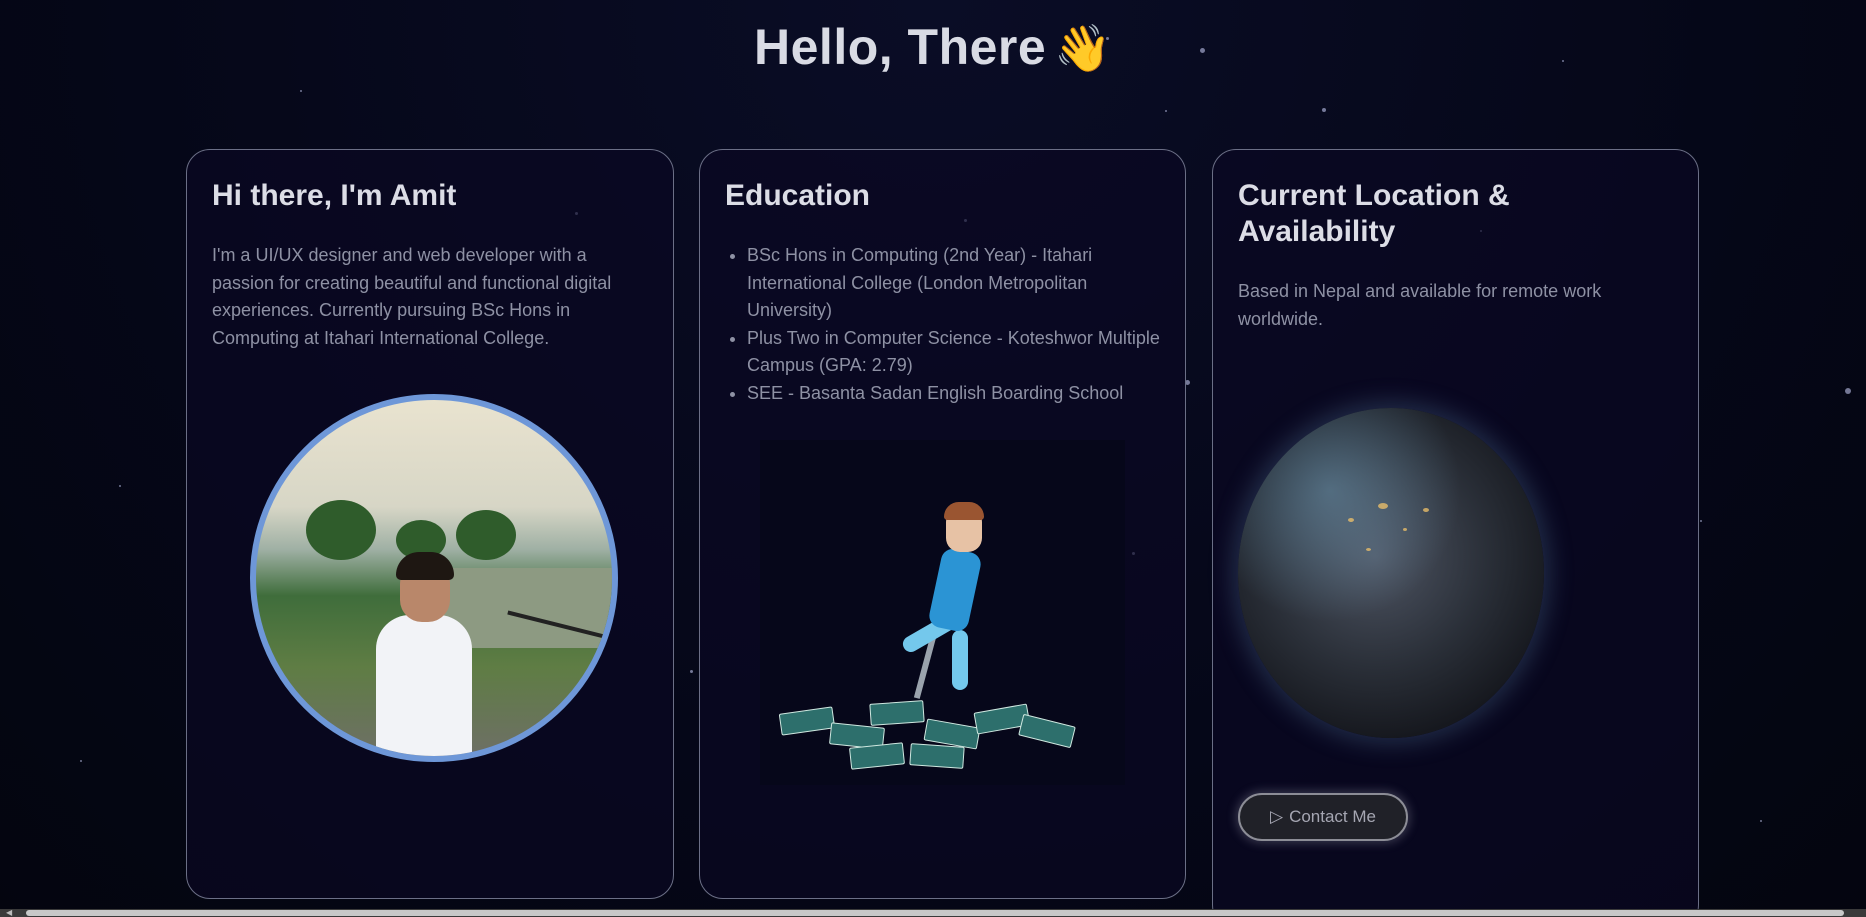 The height and width of the screenshot is (917, 1866). What do you see at coordinates (334, 195) in the screenshot?
I see `about-title: Hi there, I'm Amit` at bounding box center [334, 195].